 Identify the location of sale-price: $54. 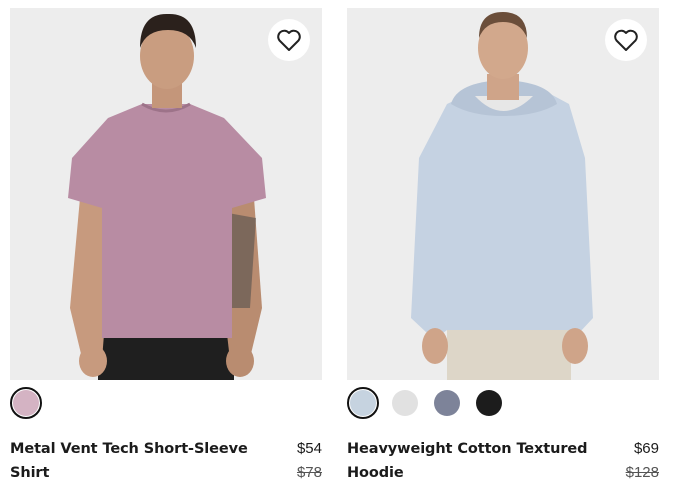
(309, 448).